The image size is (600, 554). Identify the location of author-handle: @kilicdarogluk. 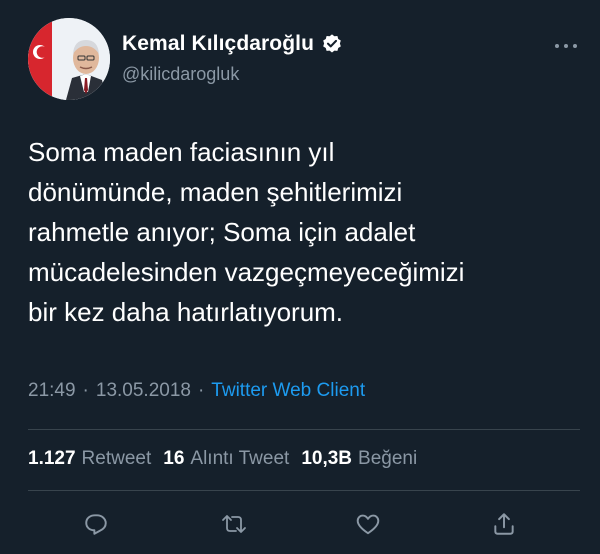
(180, 74).